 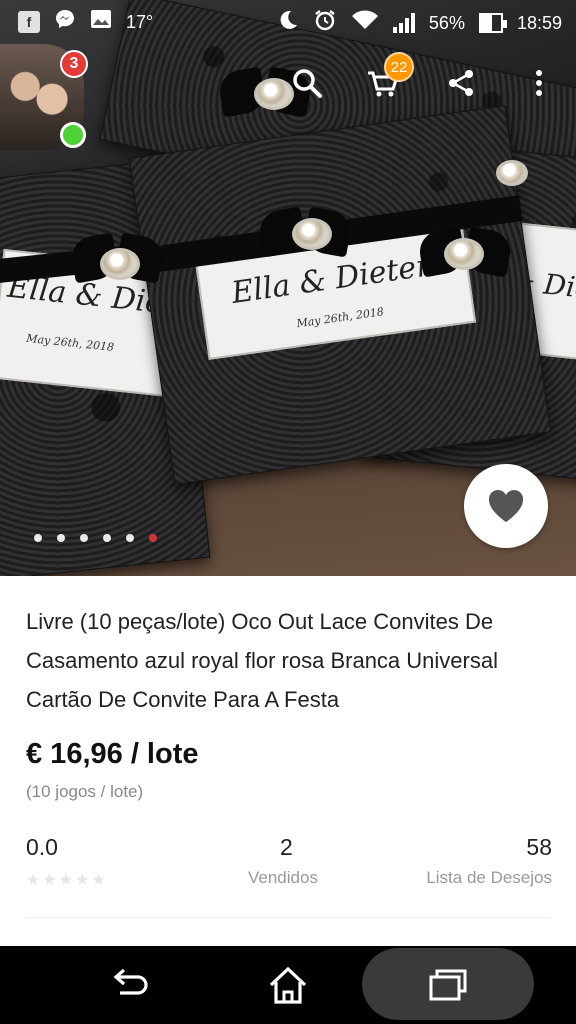 I want to click on online-status-dot, so click(x=73, y=135).